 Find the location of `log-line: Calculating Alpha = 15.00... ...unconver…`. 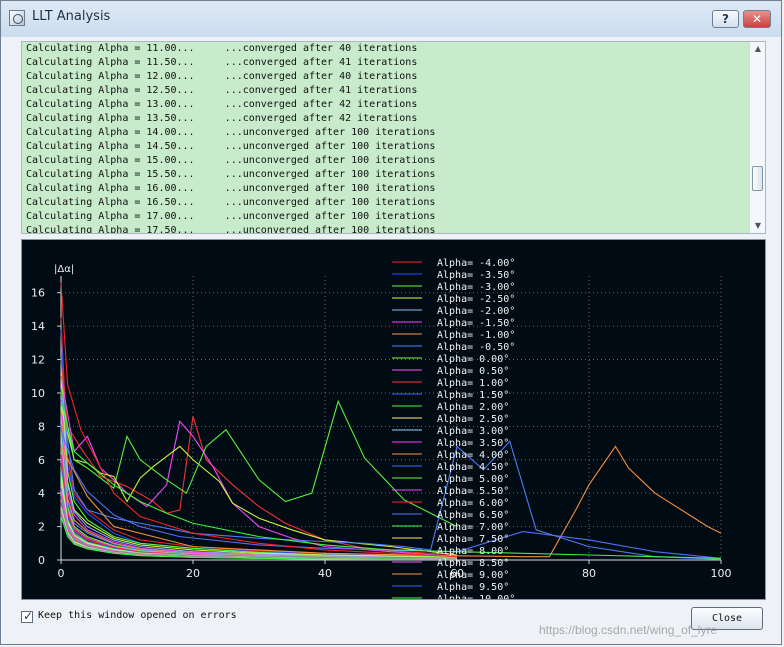

log-line: Calculating Alpha = 15.00... ...unconver… is located at coordinates (231, 160).